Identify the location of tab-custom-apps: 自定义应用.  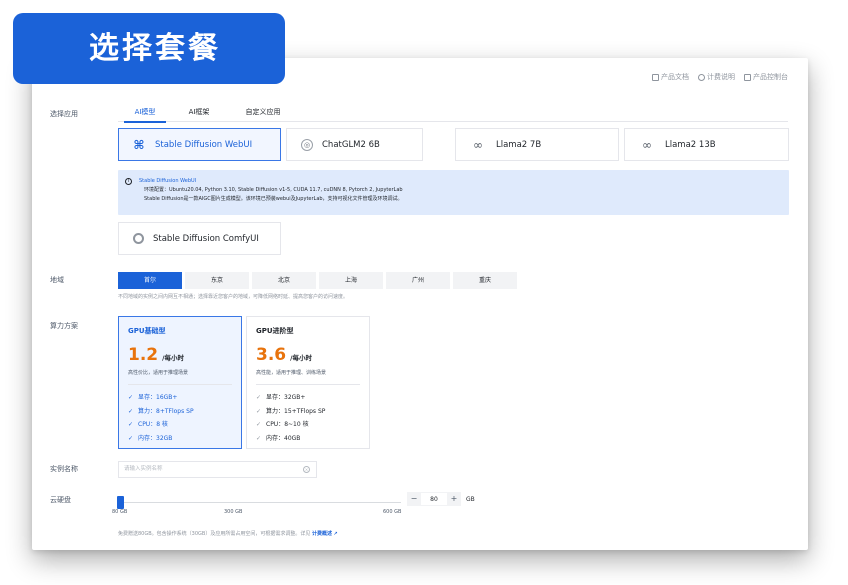
(263, 114).